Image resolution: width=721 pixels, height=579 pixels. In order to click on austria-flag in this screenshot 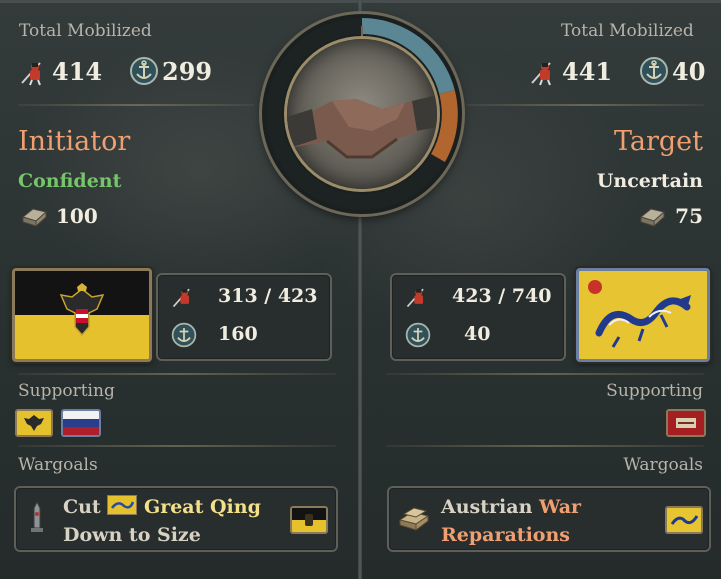, I will do `click(82, 315)`.